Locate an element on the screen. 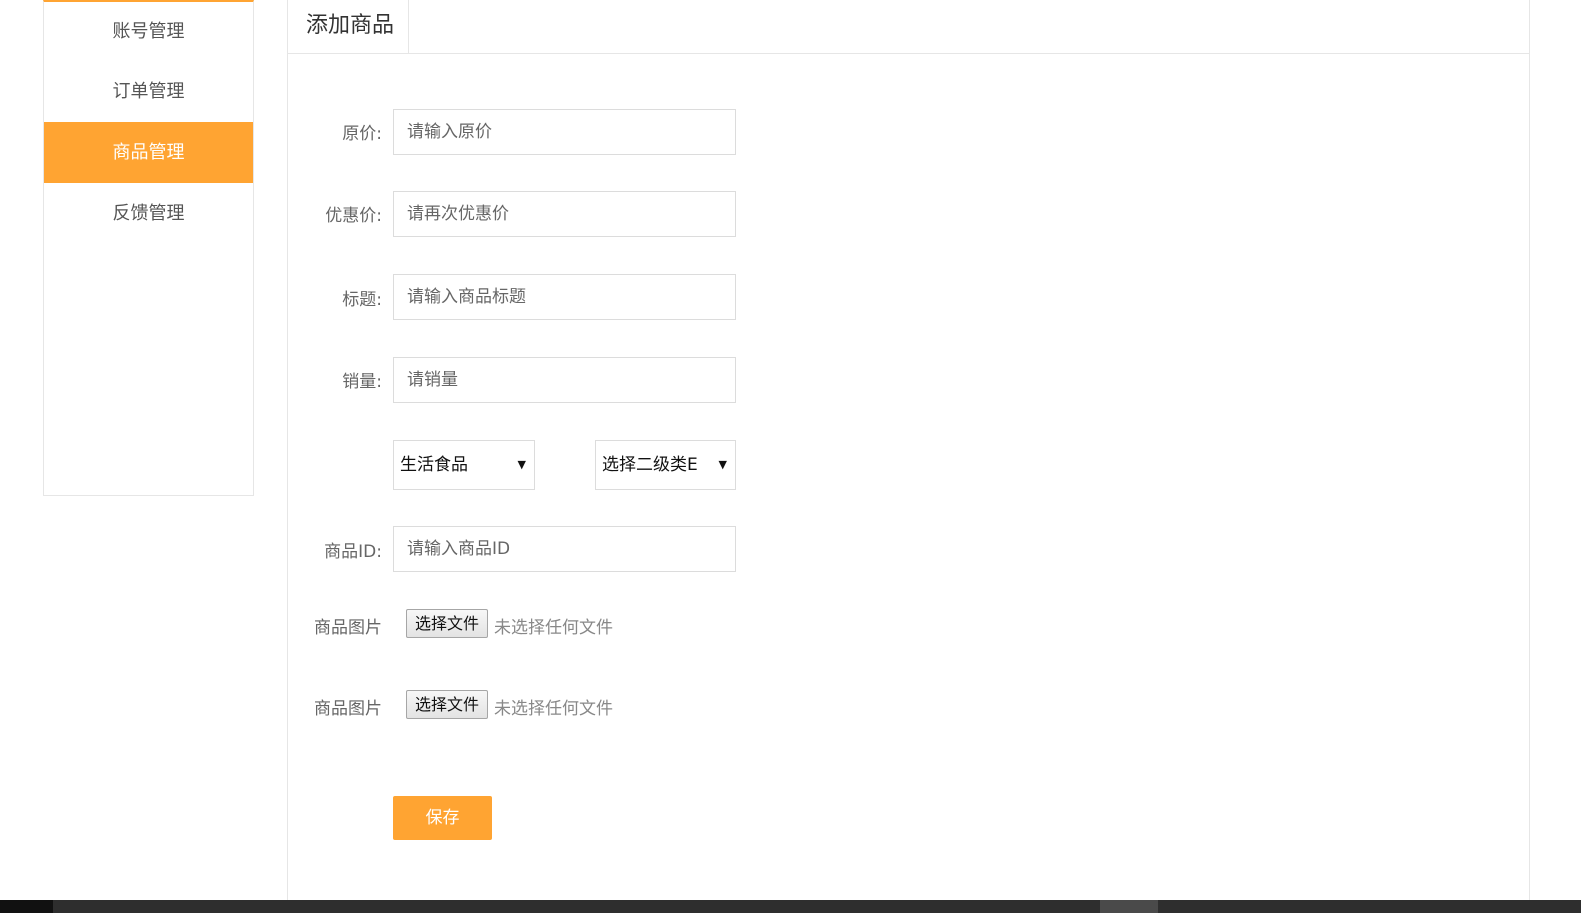  category-secondary-value: 选择二级类E is located at coordinates (650, 465).